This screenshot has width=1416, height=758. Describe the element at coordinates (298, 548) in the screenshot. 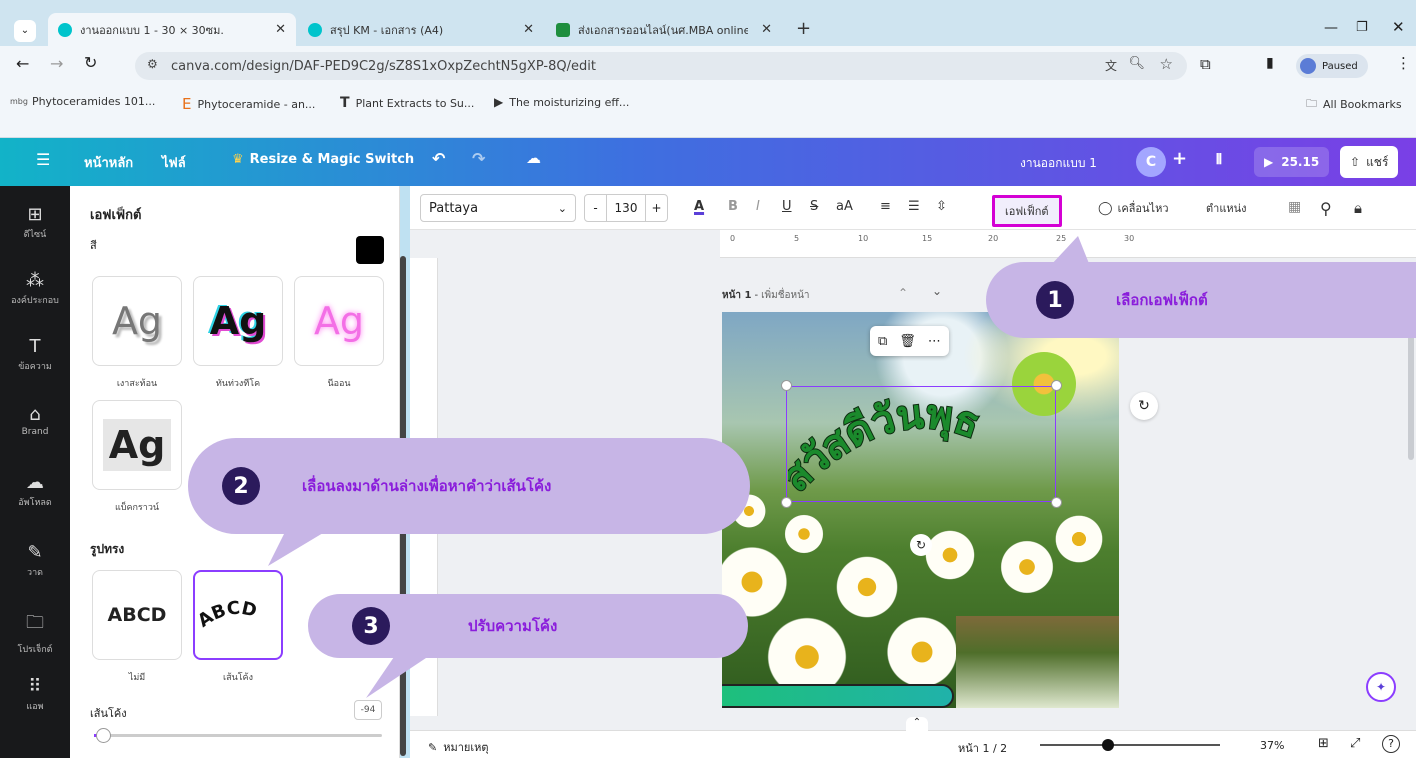

I see `callout-2-pointer` at that location.